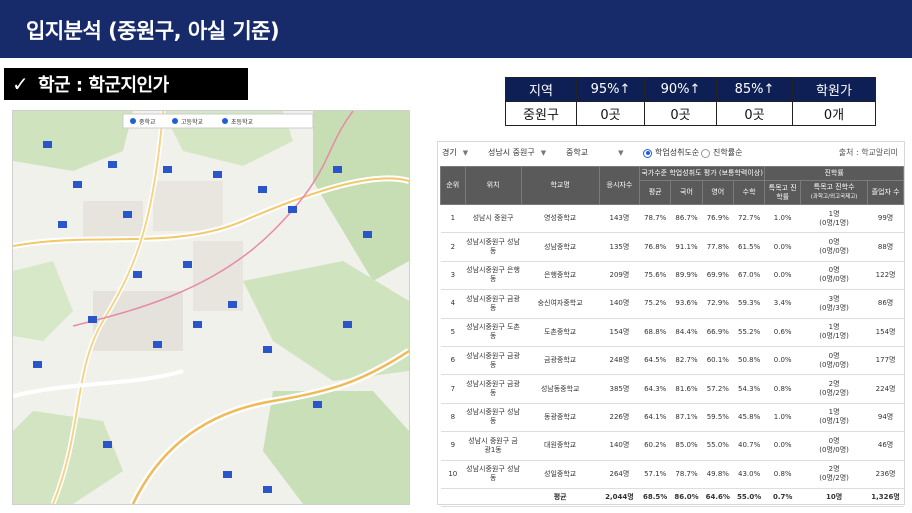  I want to click on cell-rank: 3, so click(453, 276).